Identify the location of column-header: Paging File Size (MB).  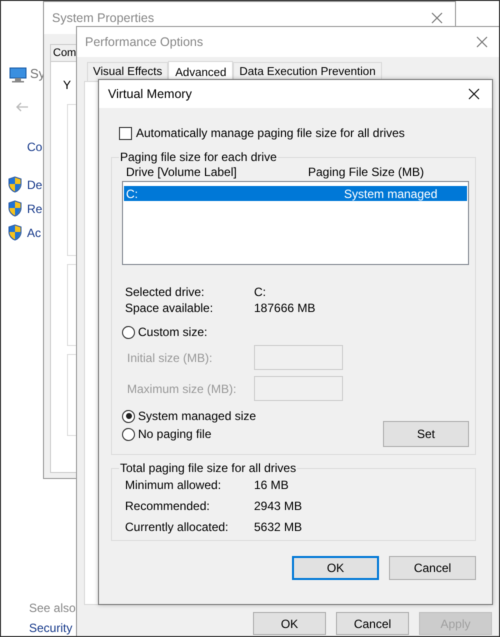
(367, 172).